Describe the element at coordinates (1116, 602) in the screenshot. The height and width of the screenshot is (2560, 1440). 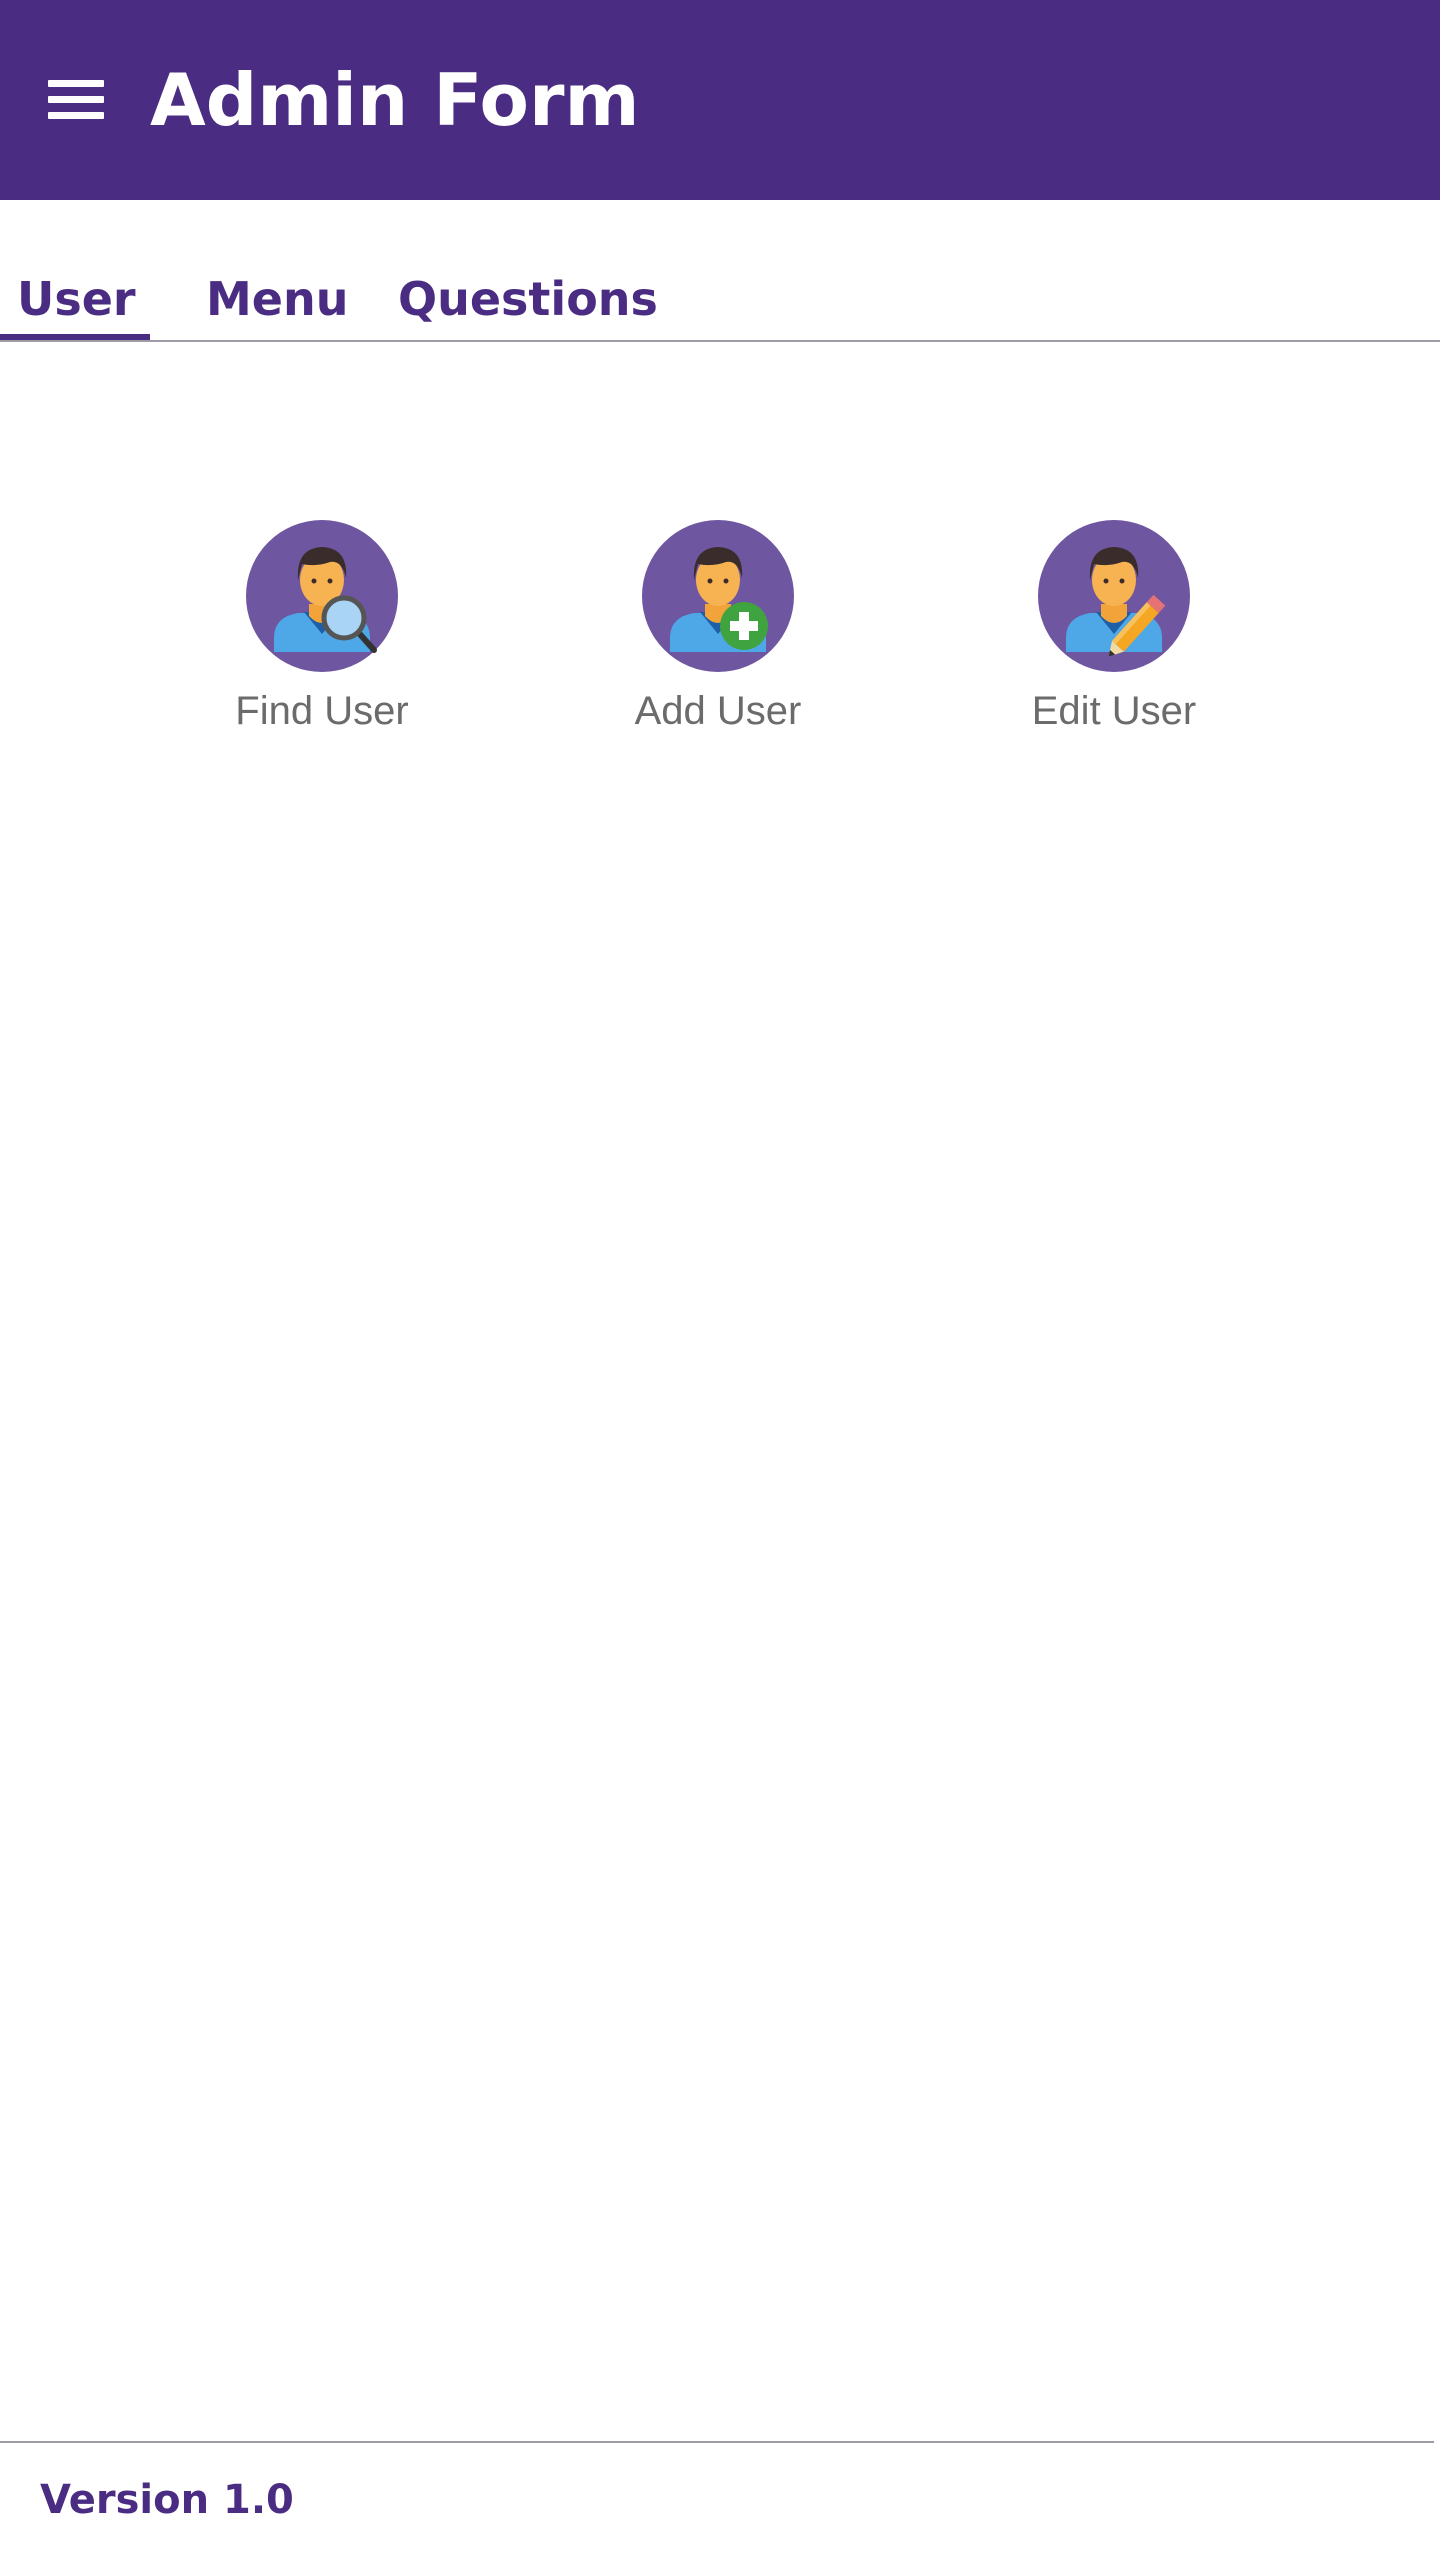
I see `edit-user-icon-graphic` at that location.